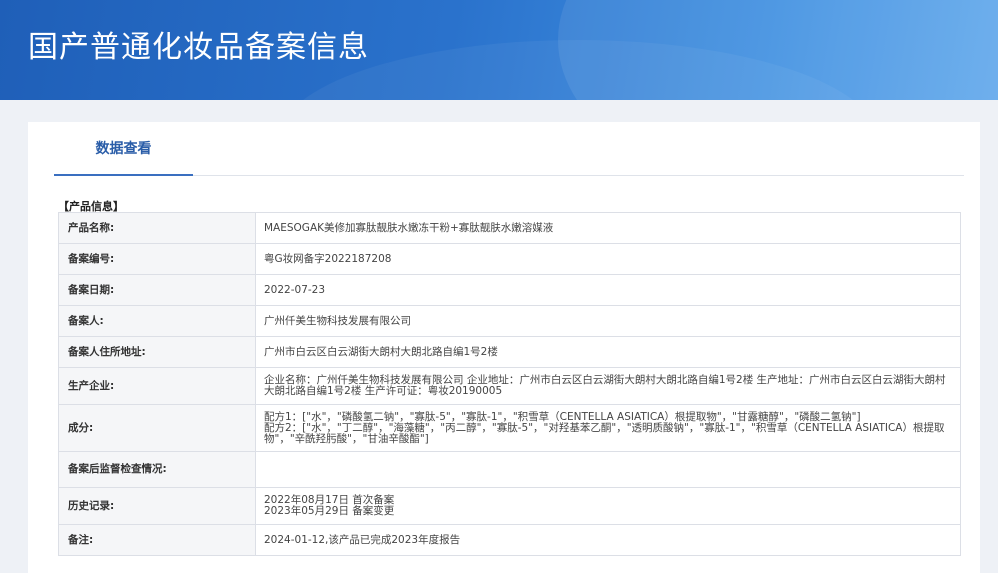  I want to click on table-row-filing-number: 备案编号: 粤G妆网备字2022187208, so click(509, 259).